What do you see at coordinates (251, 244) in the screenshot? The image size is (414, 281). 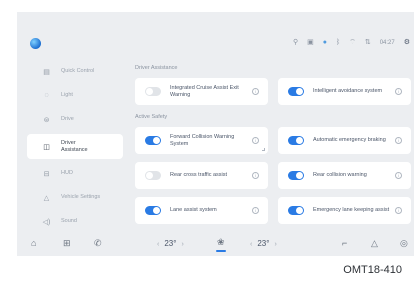 I see `temp-down-right-icon: ‹` at bounding box center [251, 244].